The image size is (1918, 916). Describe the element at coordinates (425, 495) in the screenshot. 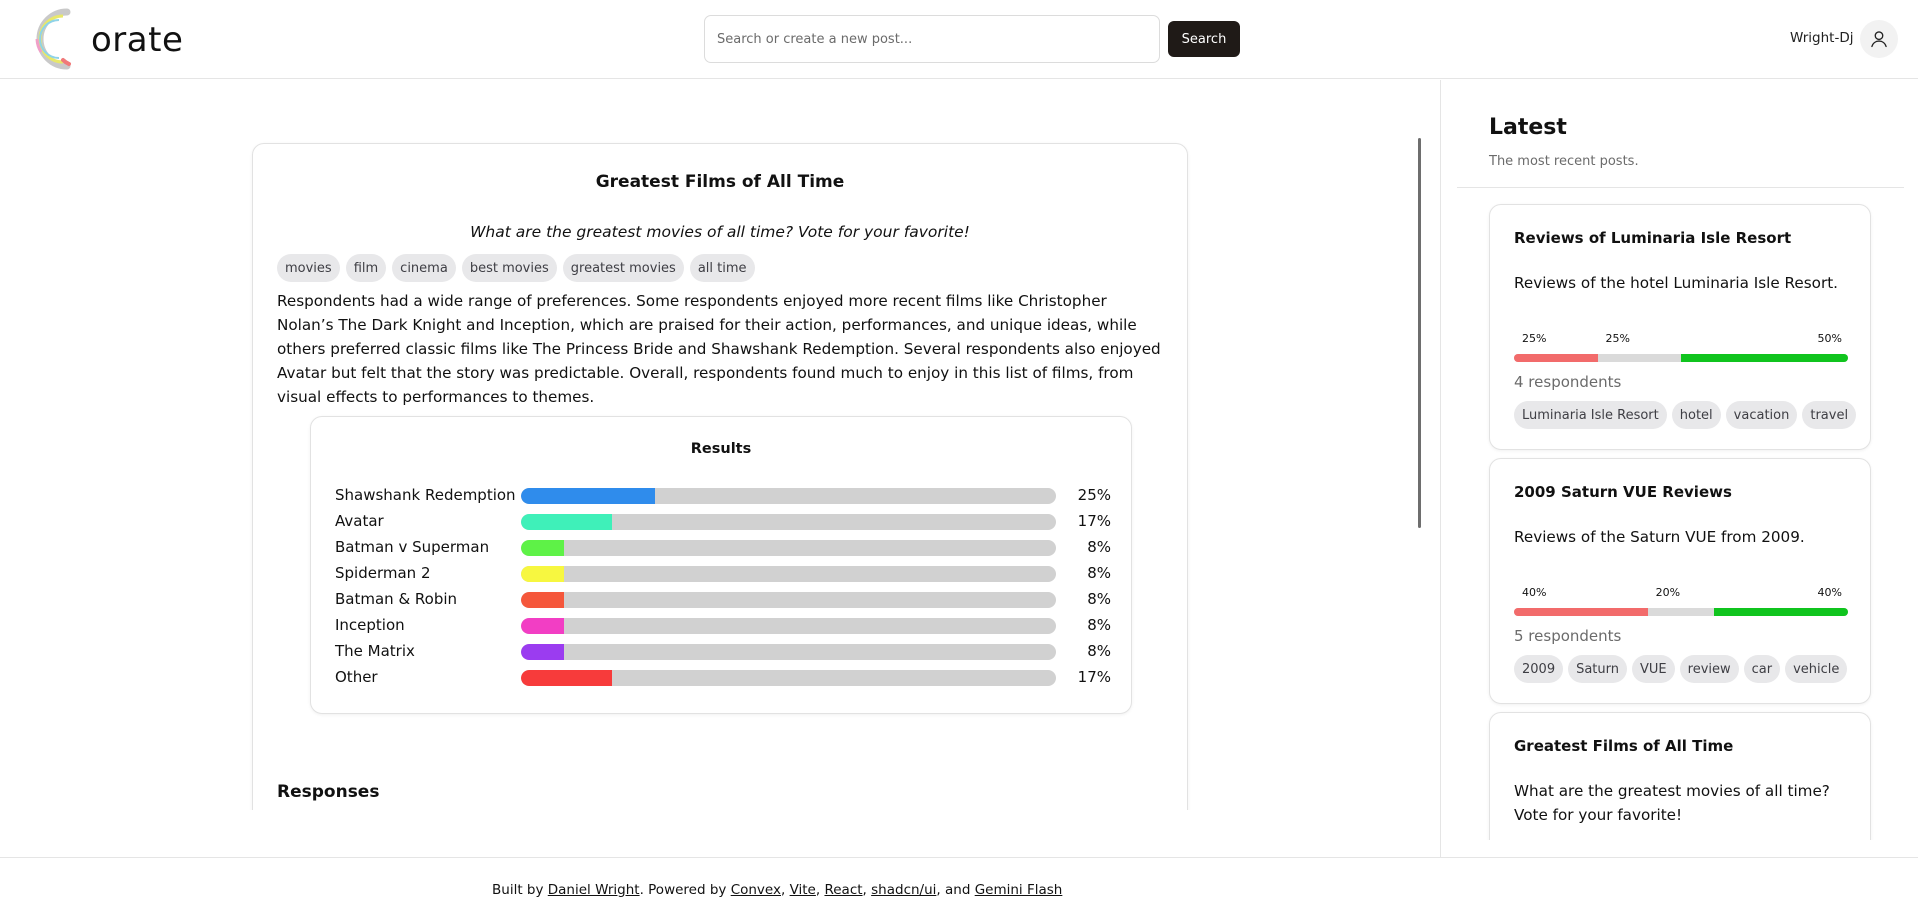

I see `result-label: Shawshank Redemption` at that location.